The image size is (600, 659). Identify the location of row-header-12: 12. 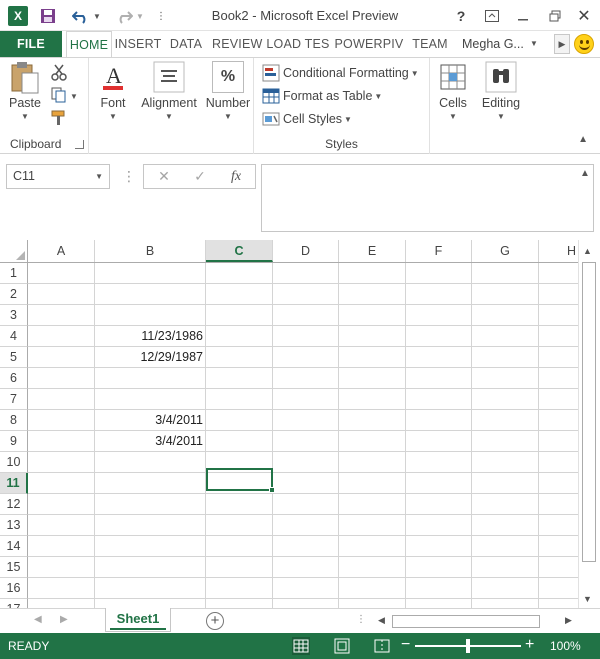
(14, 504).